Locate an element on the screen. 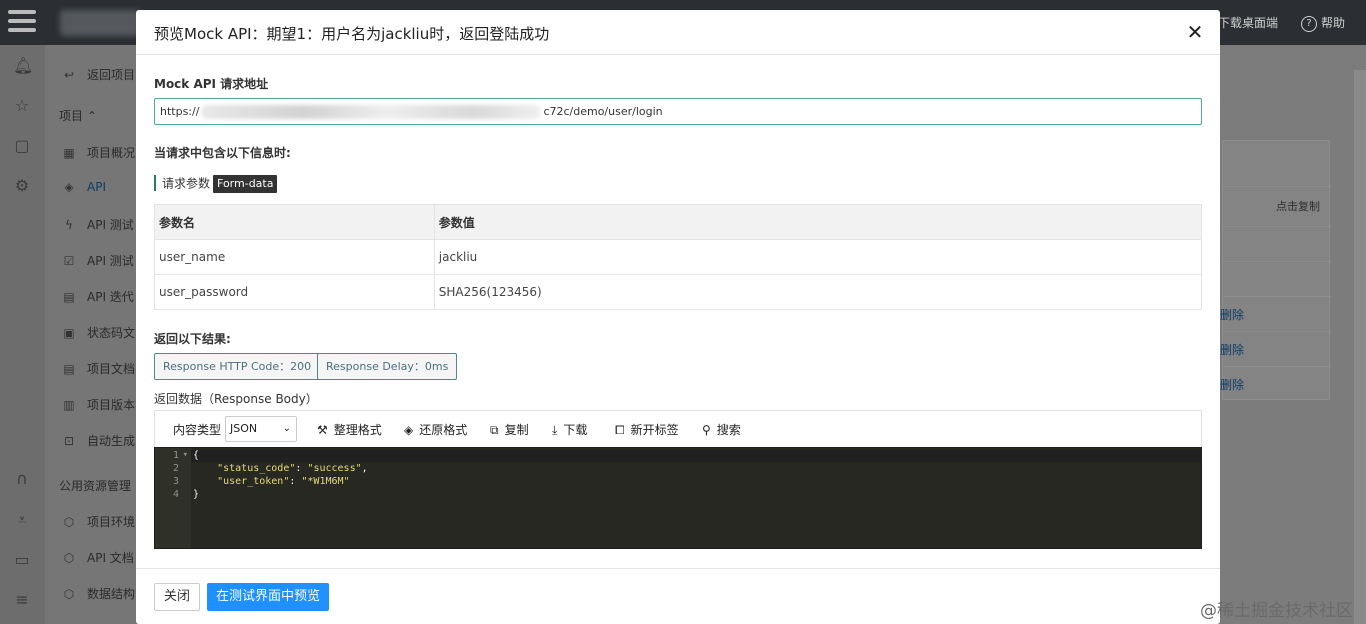  bell-icon: 🔔︎ is located at coordinates (23, 66).